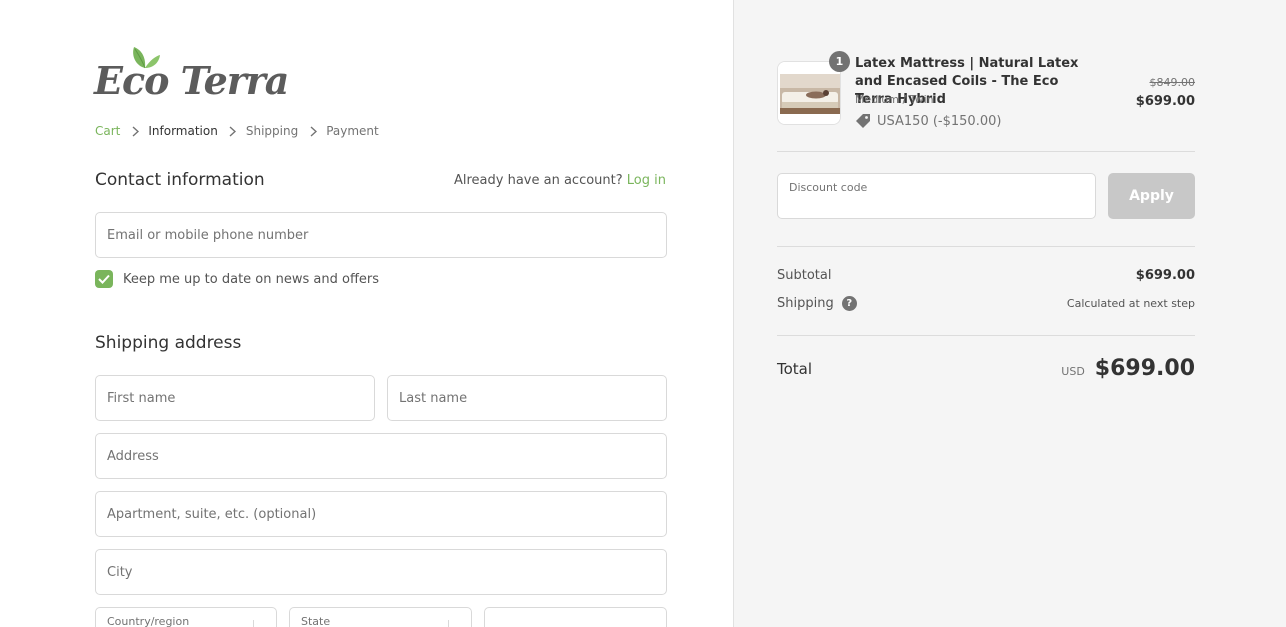 The width and height of the screenshot is (1286, 627). I want to click on city-field, so click(381, 572).